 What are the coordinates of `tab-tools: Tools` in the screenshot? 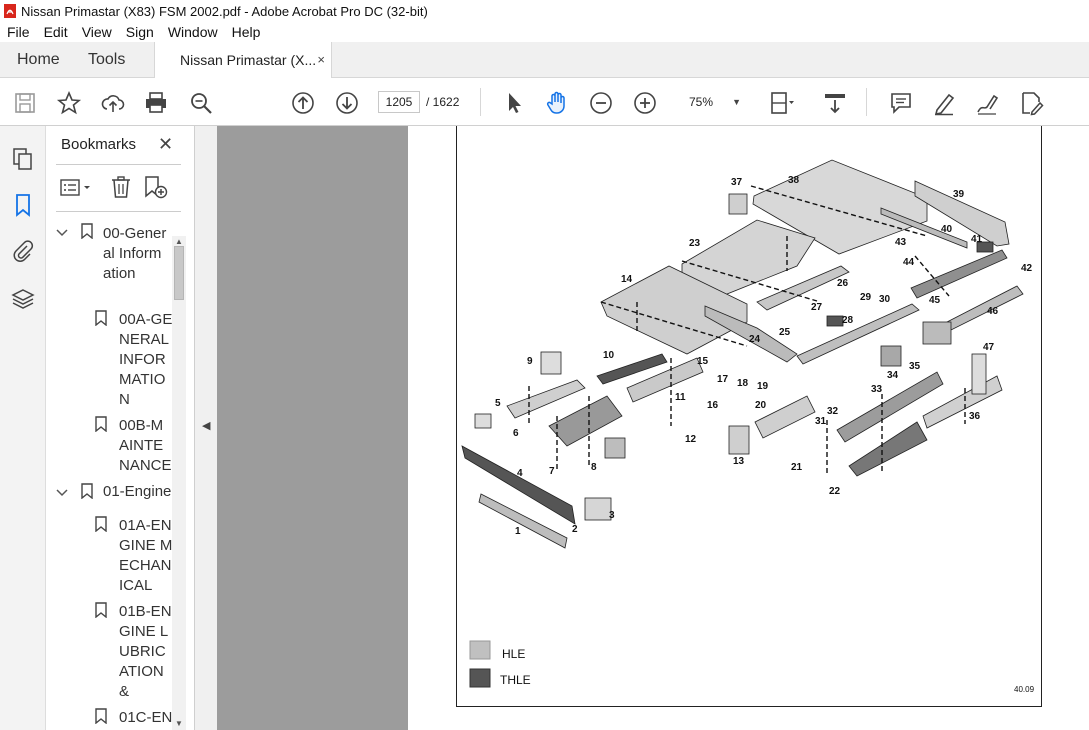 It's located at (106, 60).